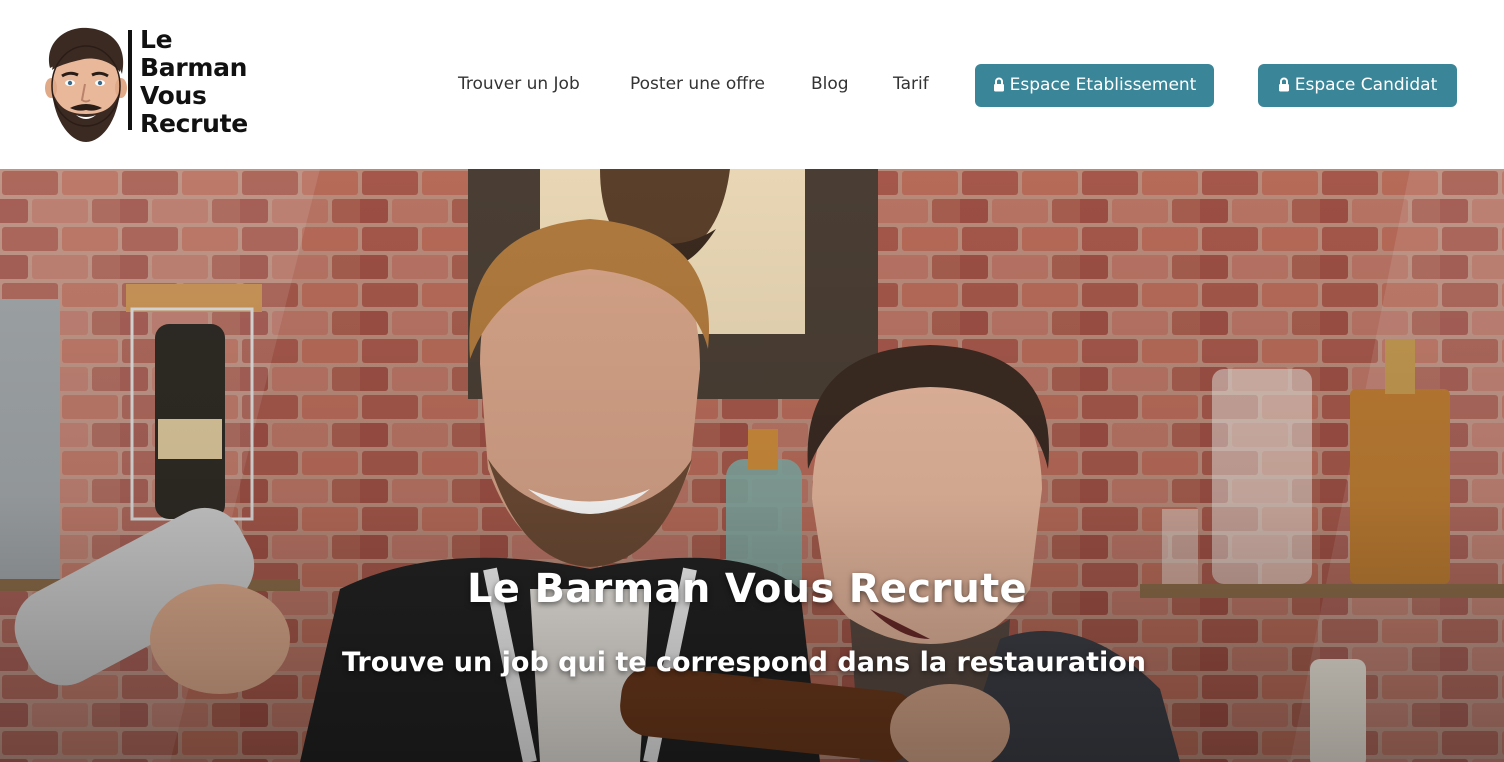  What do you see at coordinates (1366, 85) in the screenshot?
I see `candidate-space-label: Espace Candidat` at bounding box center [1366, 85].